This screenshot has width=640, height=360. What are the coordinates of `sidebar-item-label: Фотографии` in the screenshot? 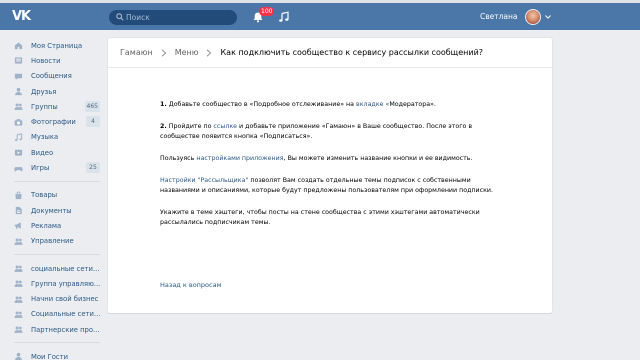 It's located at (53, 122).